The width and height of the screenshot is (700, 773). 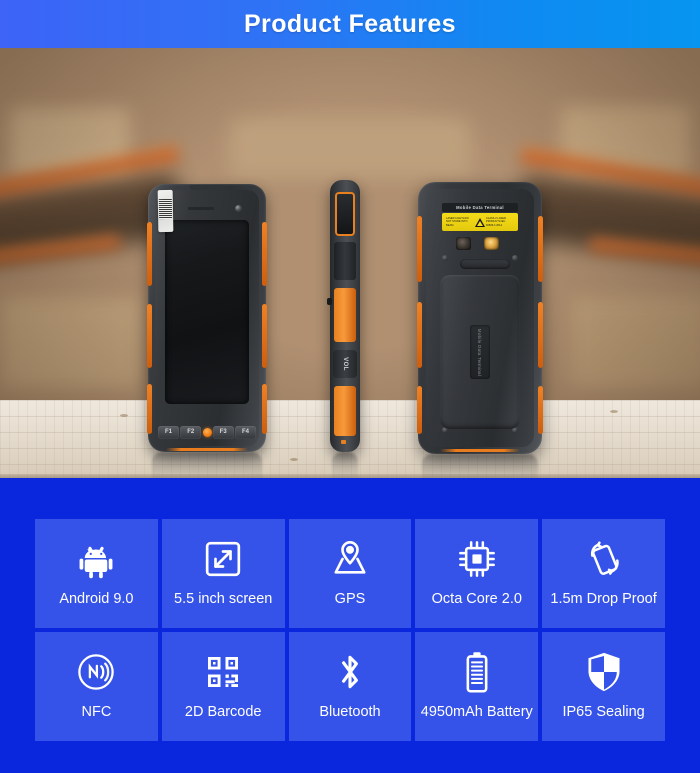 What do you see at coordinates (491, 243) in the screenshot?
I see `camera-flash-icon` at bounding box center [491, 243].